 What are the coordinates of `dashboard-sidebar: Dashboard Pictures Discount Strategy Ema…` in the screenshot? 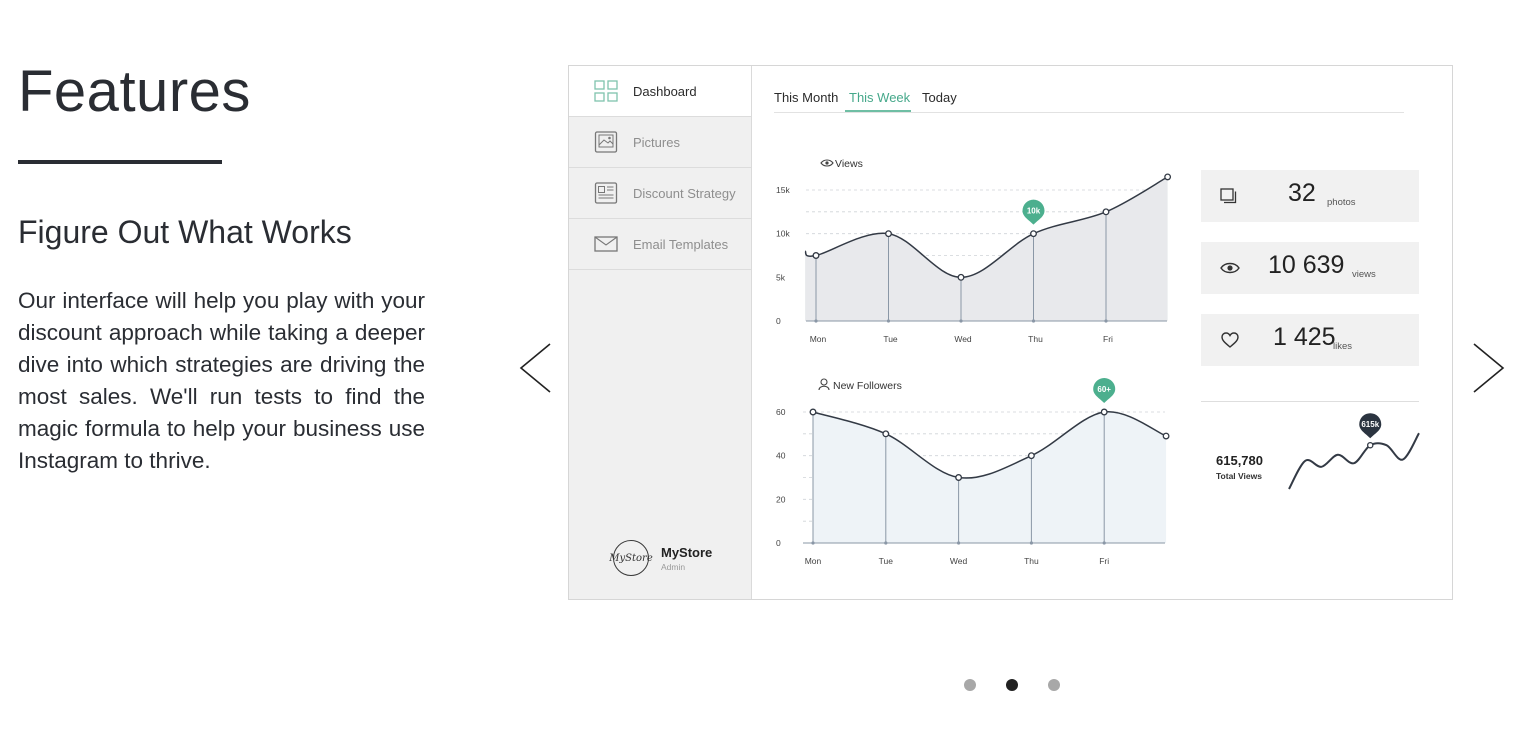 It's located at (660, 332).